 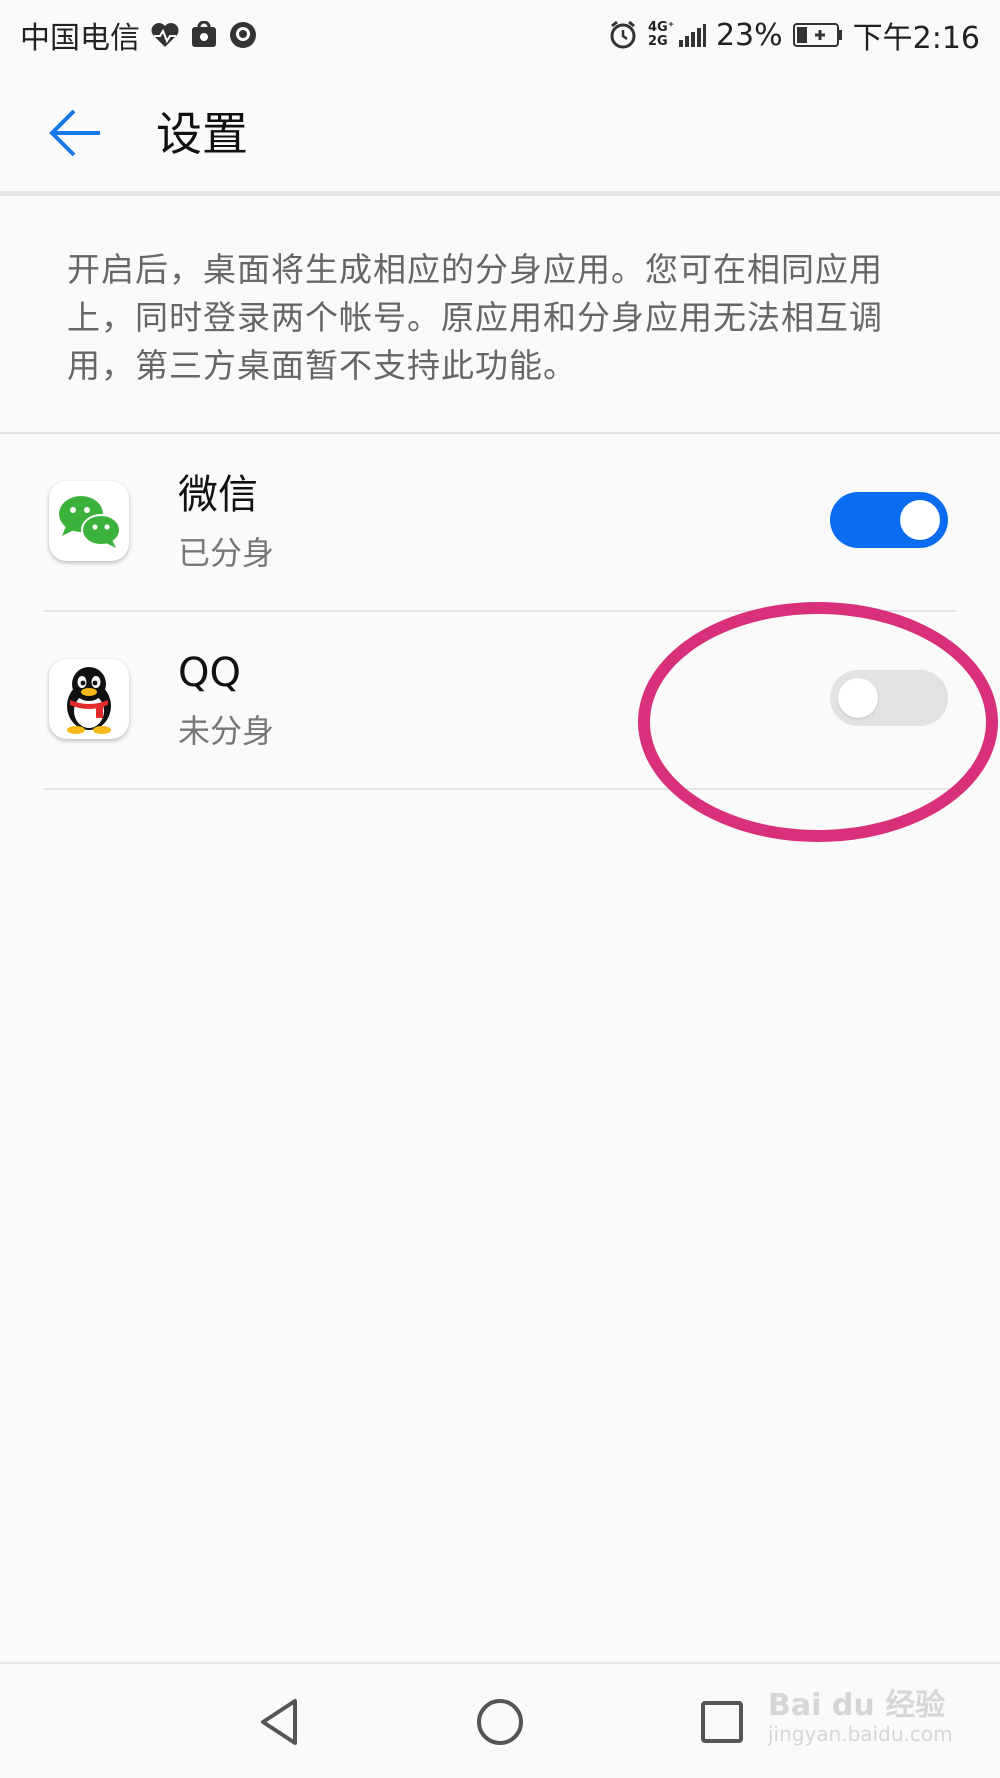 I want to click on clock-time: 下午2:16, so click(x=916, y=38).